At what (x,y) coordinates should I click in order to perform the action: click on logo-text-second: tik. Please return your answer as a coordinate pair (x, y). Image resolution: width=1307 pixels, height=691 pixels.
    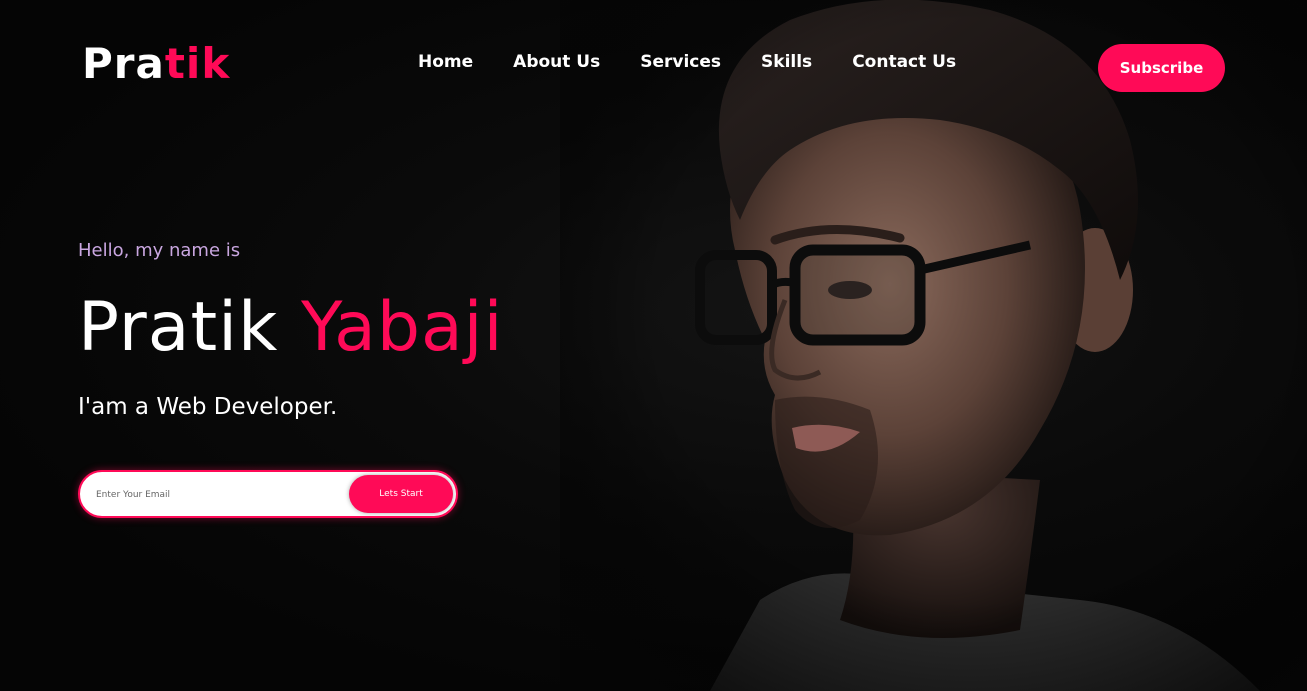
    Looking at the image, I should click on (197, 63).